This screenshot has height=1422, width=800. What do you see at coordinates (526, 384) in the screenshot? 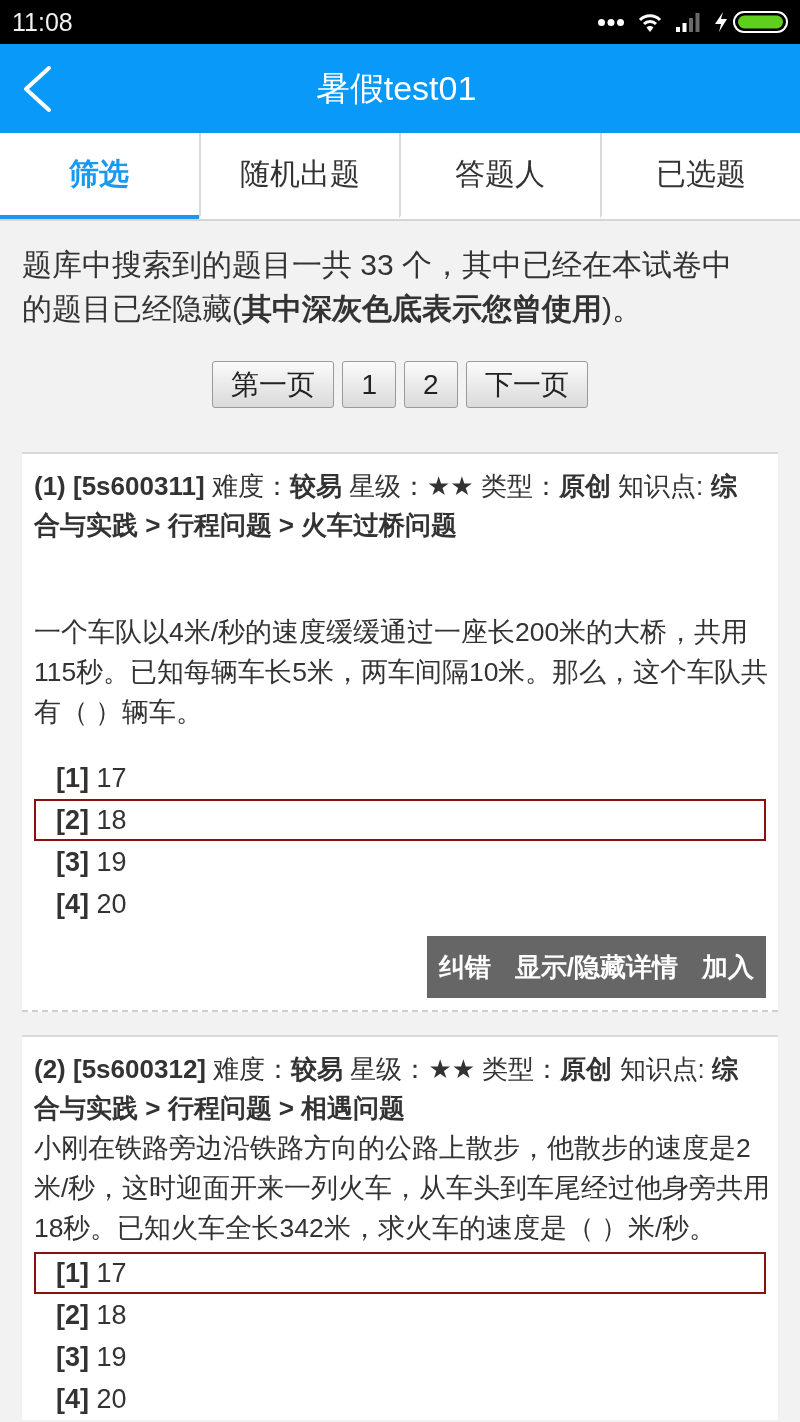
I see `page-button: 下一页` at bounding box center [526, 384].